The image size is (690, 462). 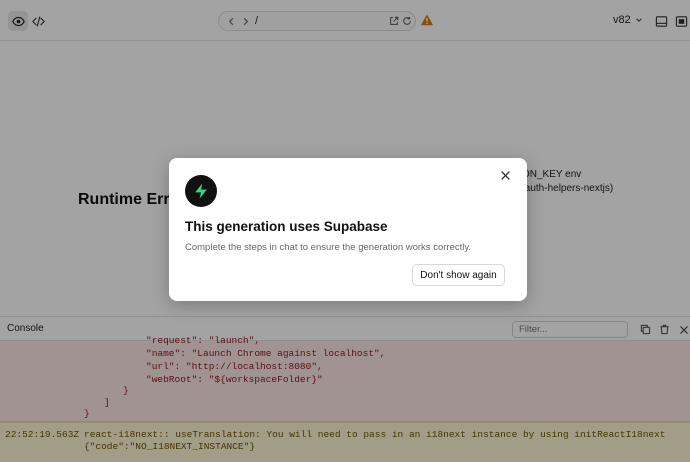 I want to click on close-icon, so click(x=505, y=175).